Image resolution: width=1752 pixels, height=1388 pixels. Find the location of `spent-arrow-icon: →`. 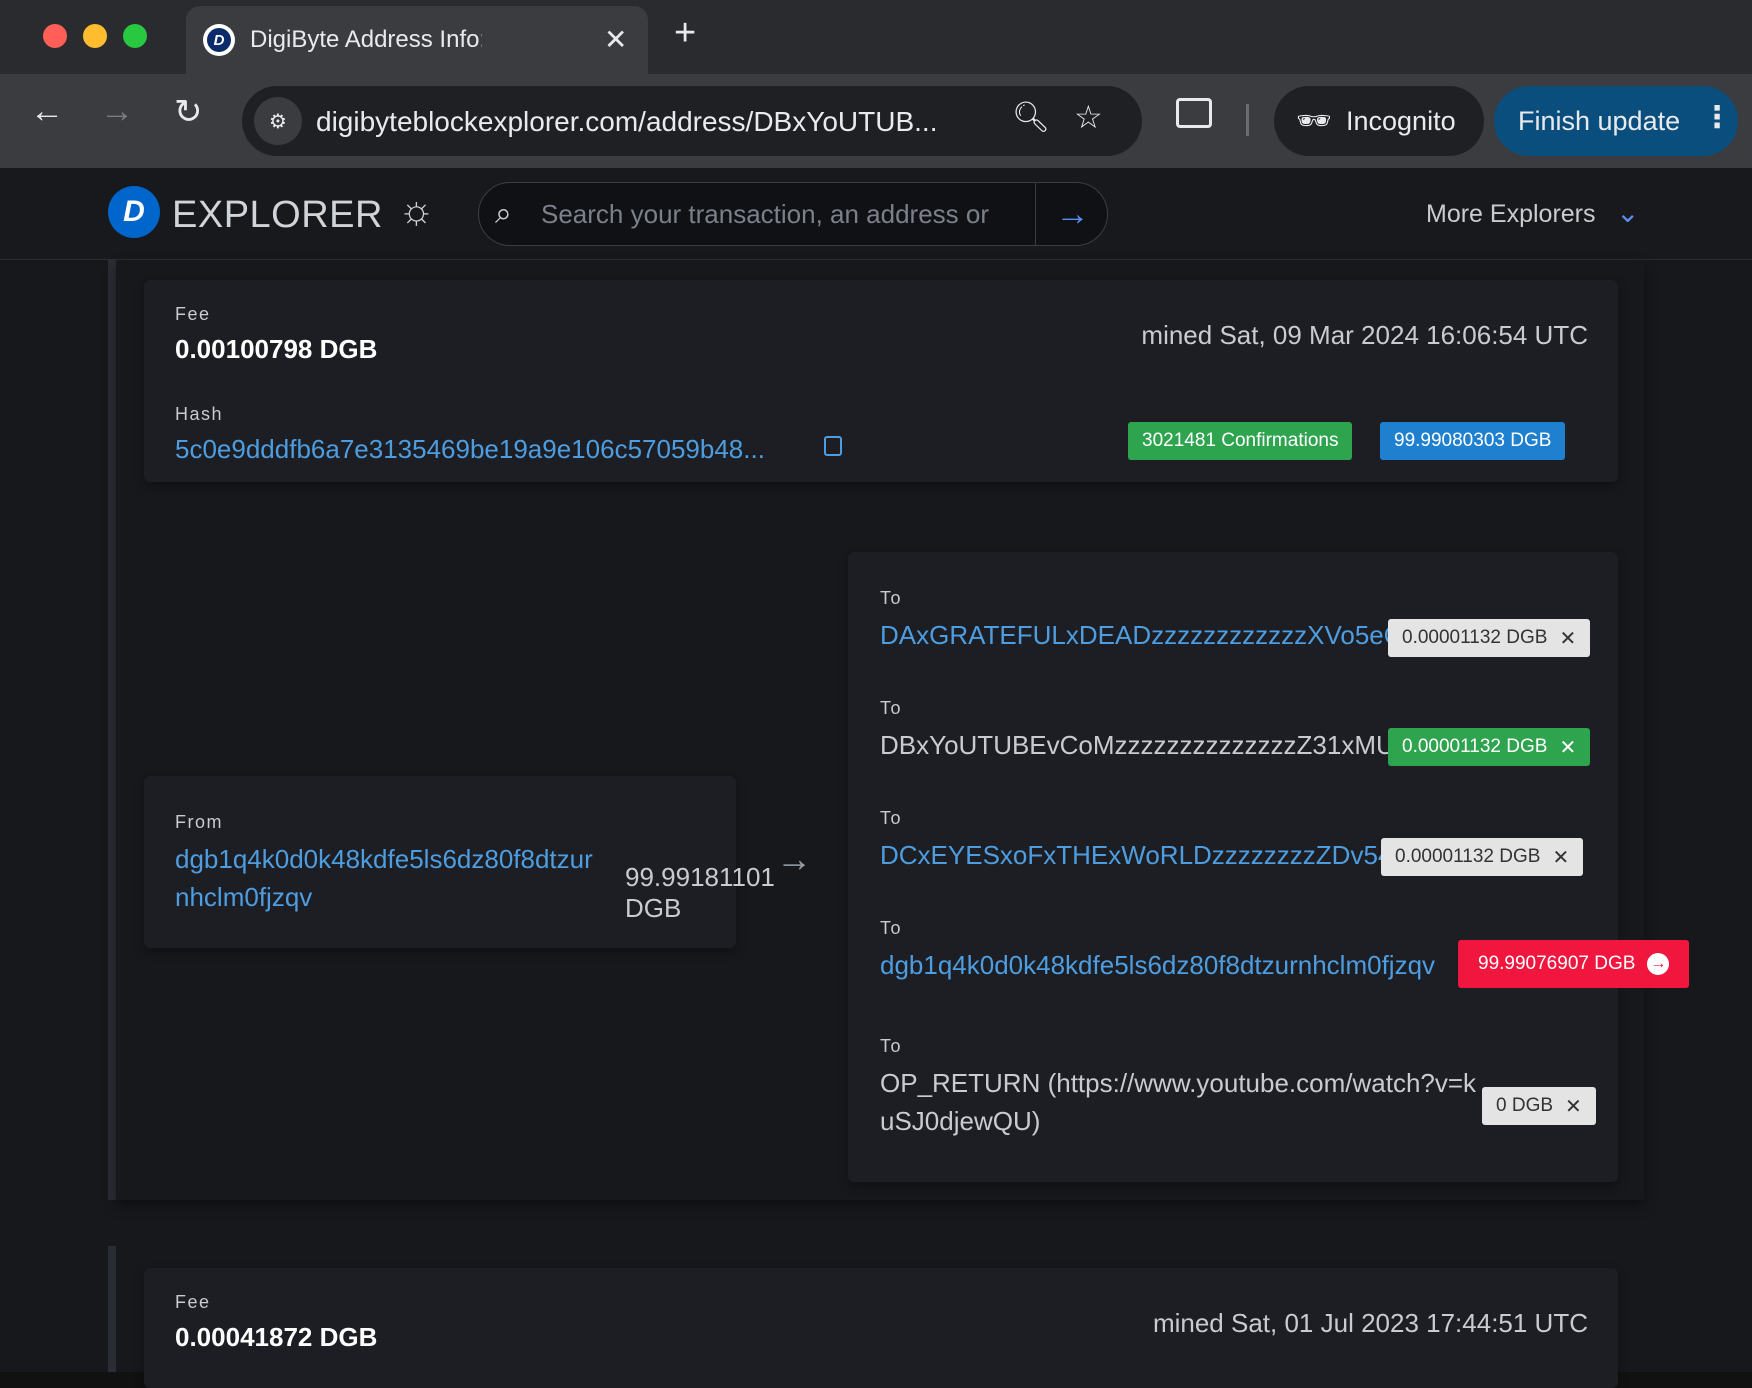

spent-arrow-icon: → is located at coordinates (1658, 964).